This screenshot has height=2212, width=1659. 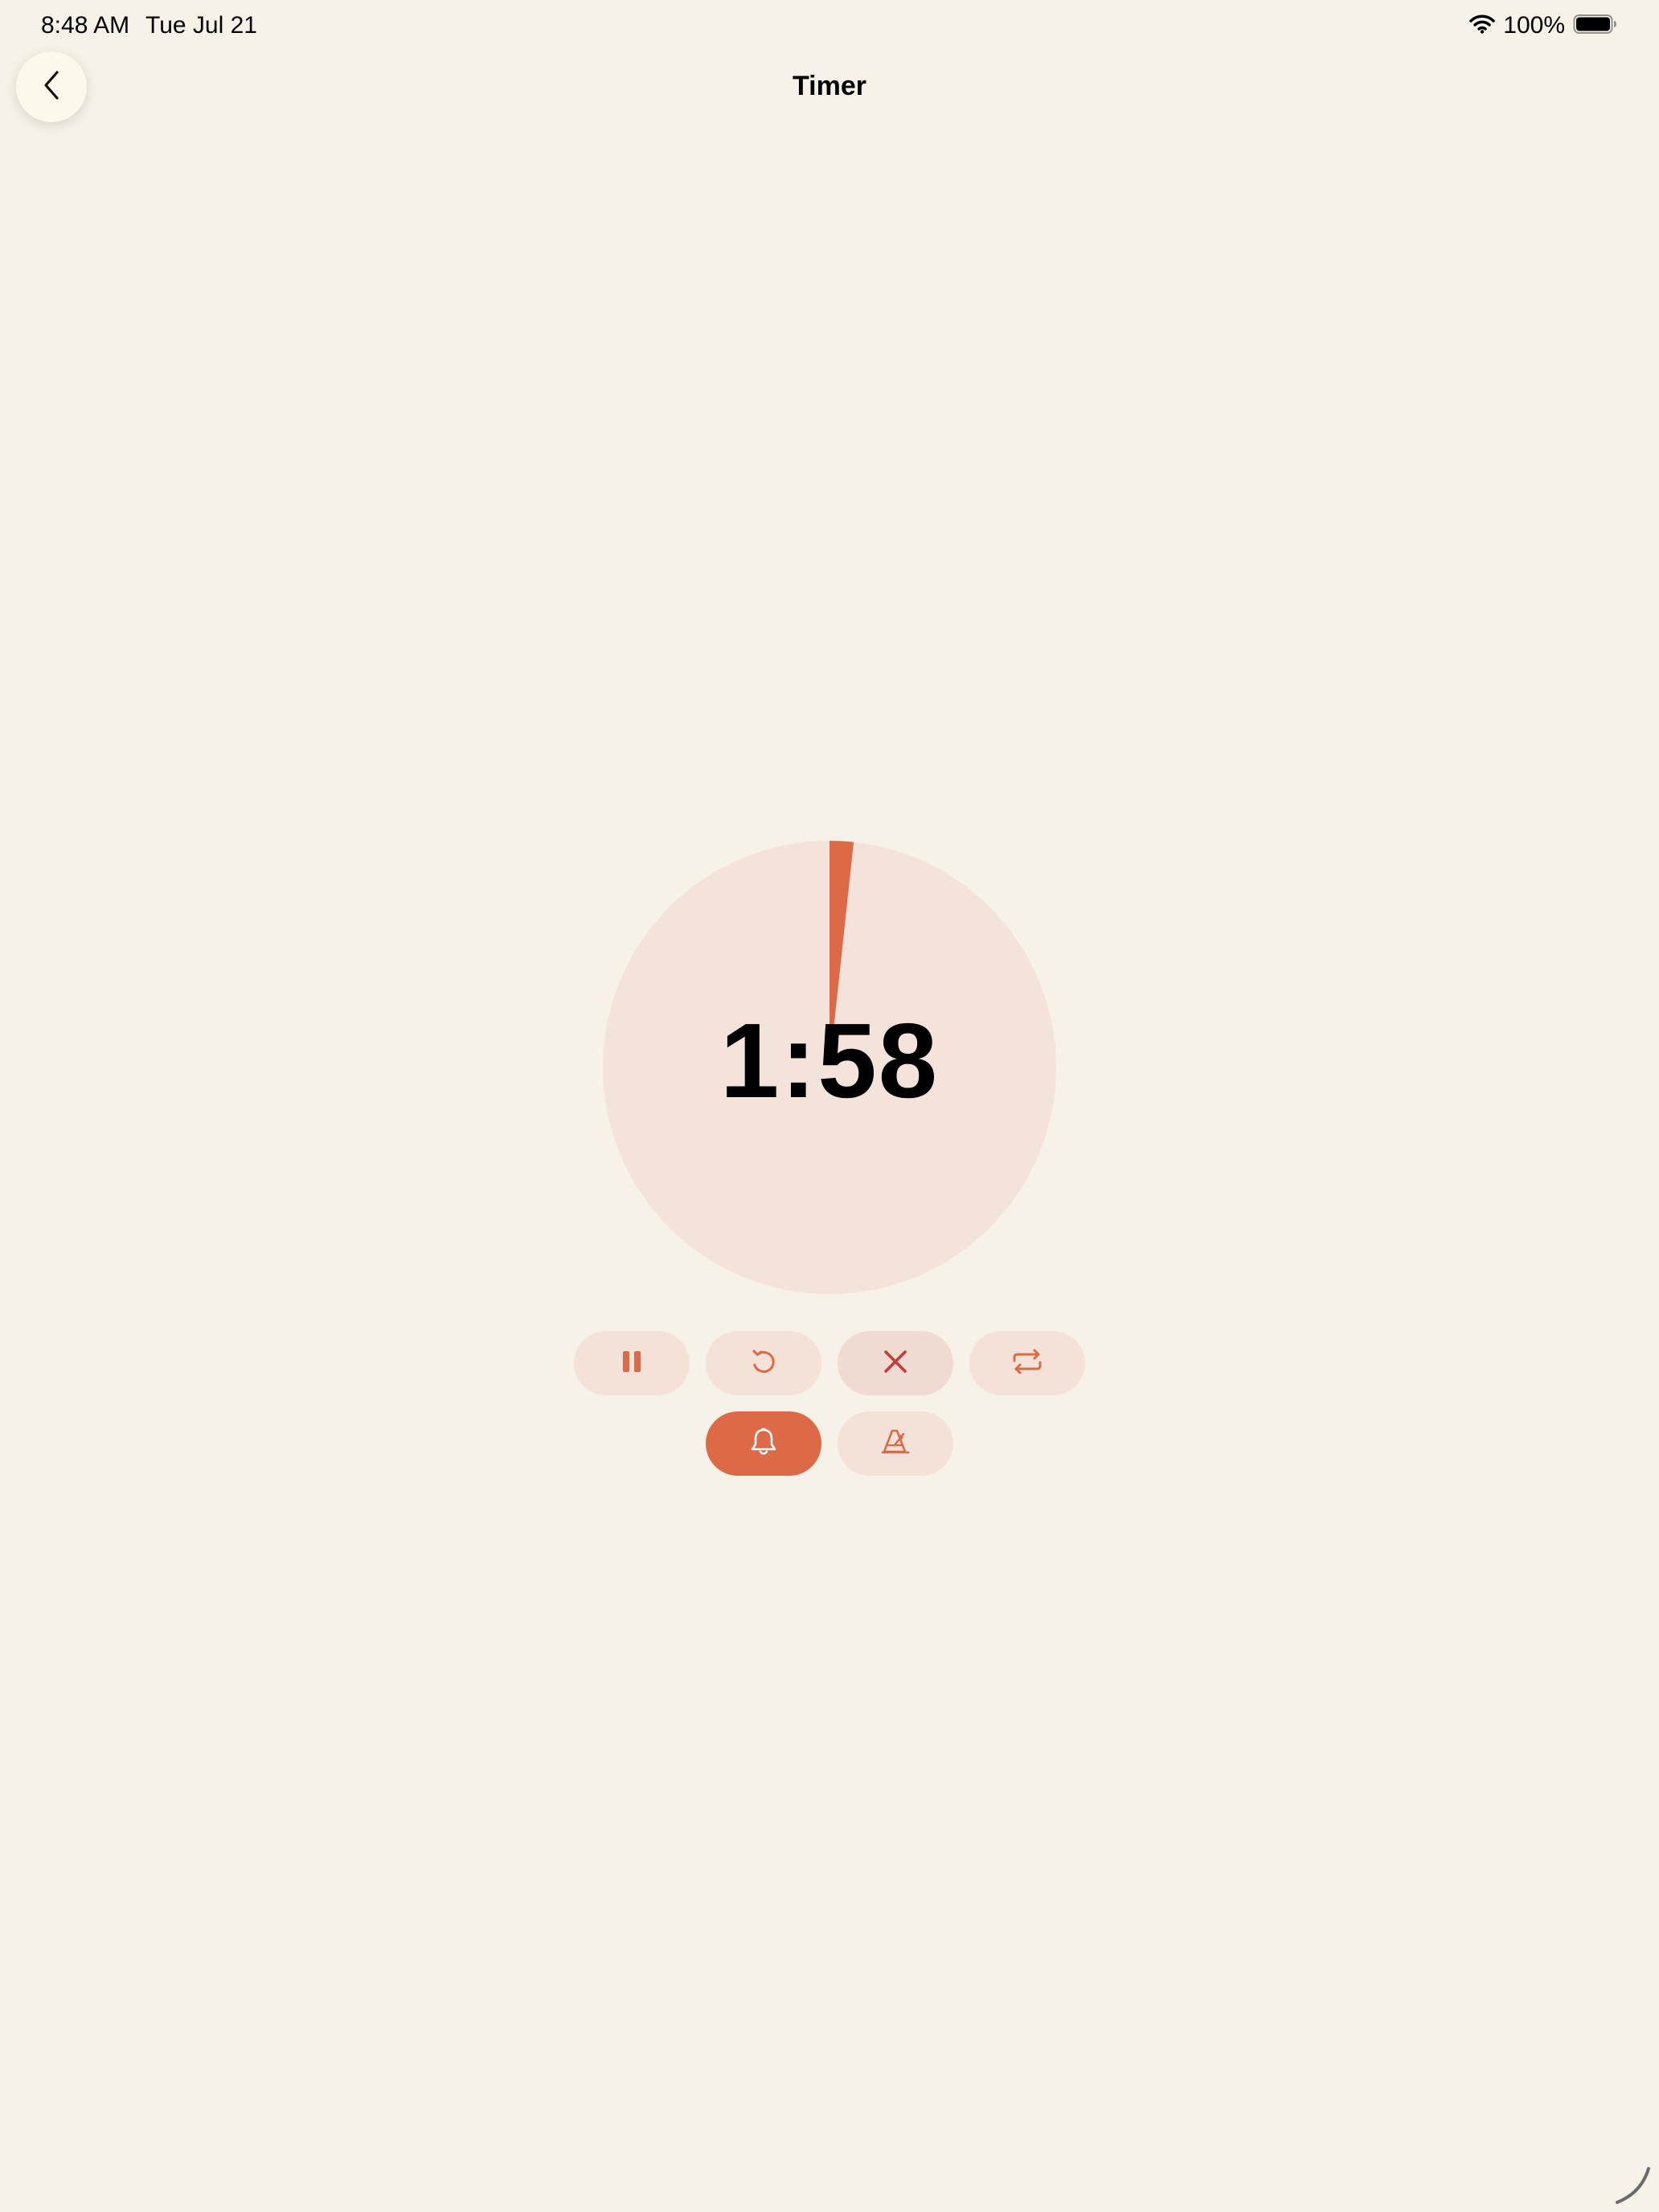 I want to click on status-indicators: 100%, so click(x=1543, y=25).